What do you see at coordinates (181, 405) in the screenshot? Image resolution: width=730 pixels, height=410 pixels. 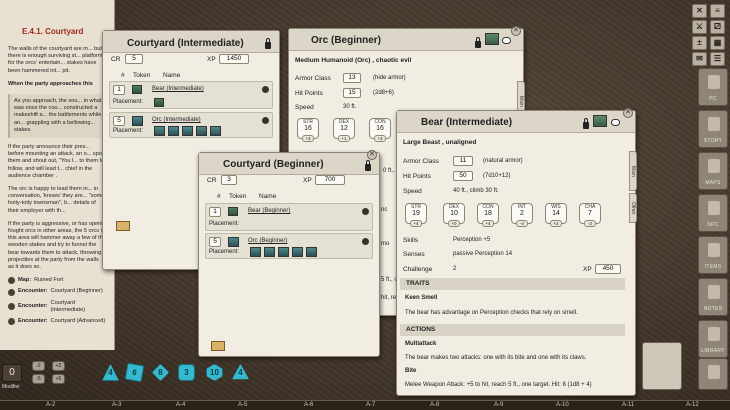 I see `ruler-label: A-4` at bounding box center [181, 405].